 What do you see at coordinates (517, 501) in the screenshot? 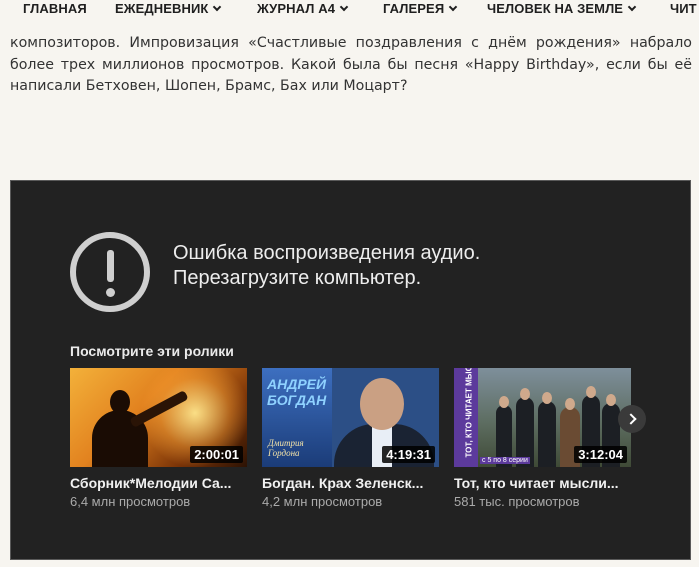
I see `video-views: 581 тыс. просмотров` at bounding box center [517, 501].